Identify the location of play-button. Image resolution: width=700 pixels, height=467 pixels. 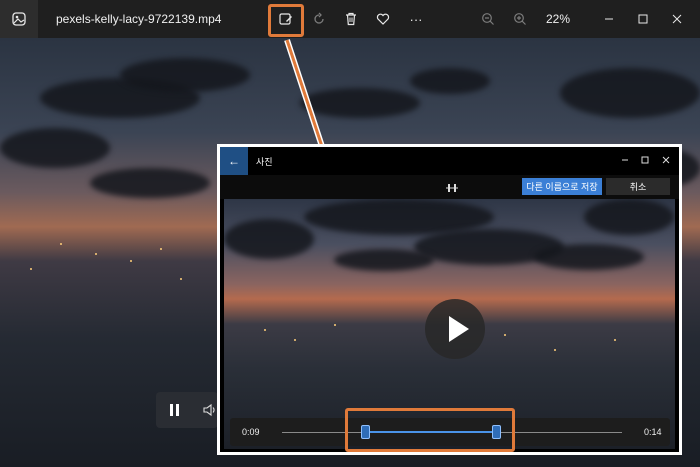
(455, 329).